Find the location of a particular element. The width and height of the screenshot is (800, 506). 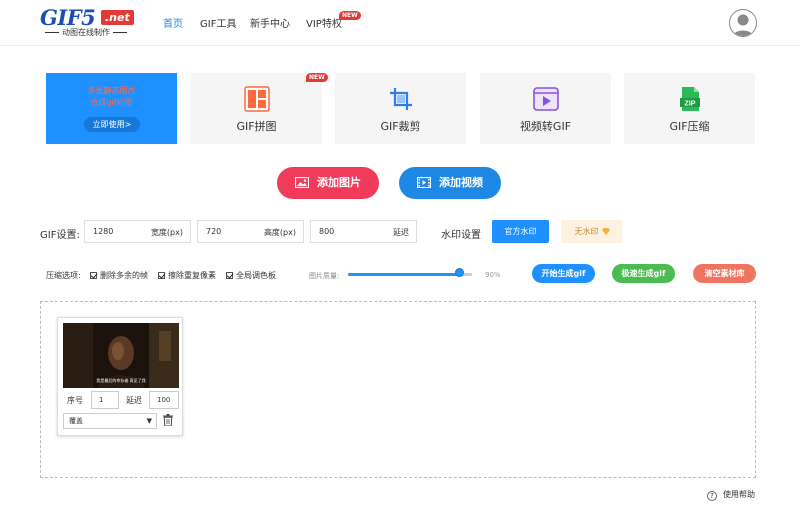

logo-text: GIF5 is located at coordinates (68, 17).